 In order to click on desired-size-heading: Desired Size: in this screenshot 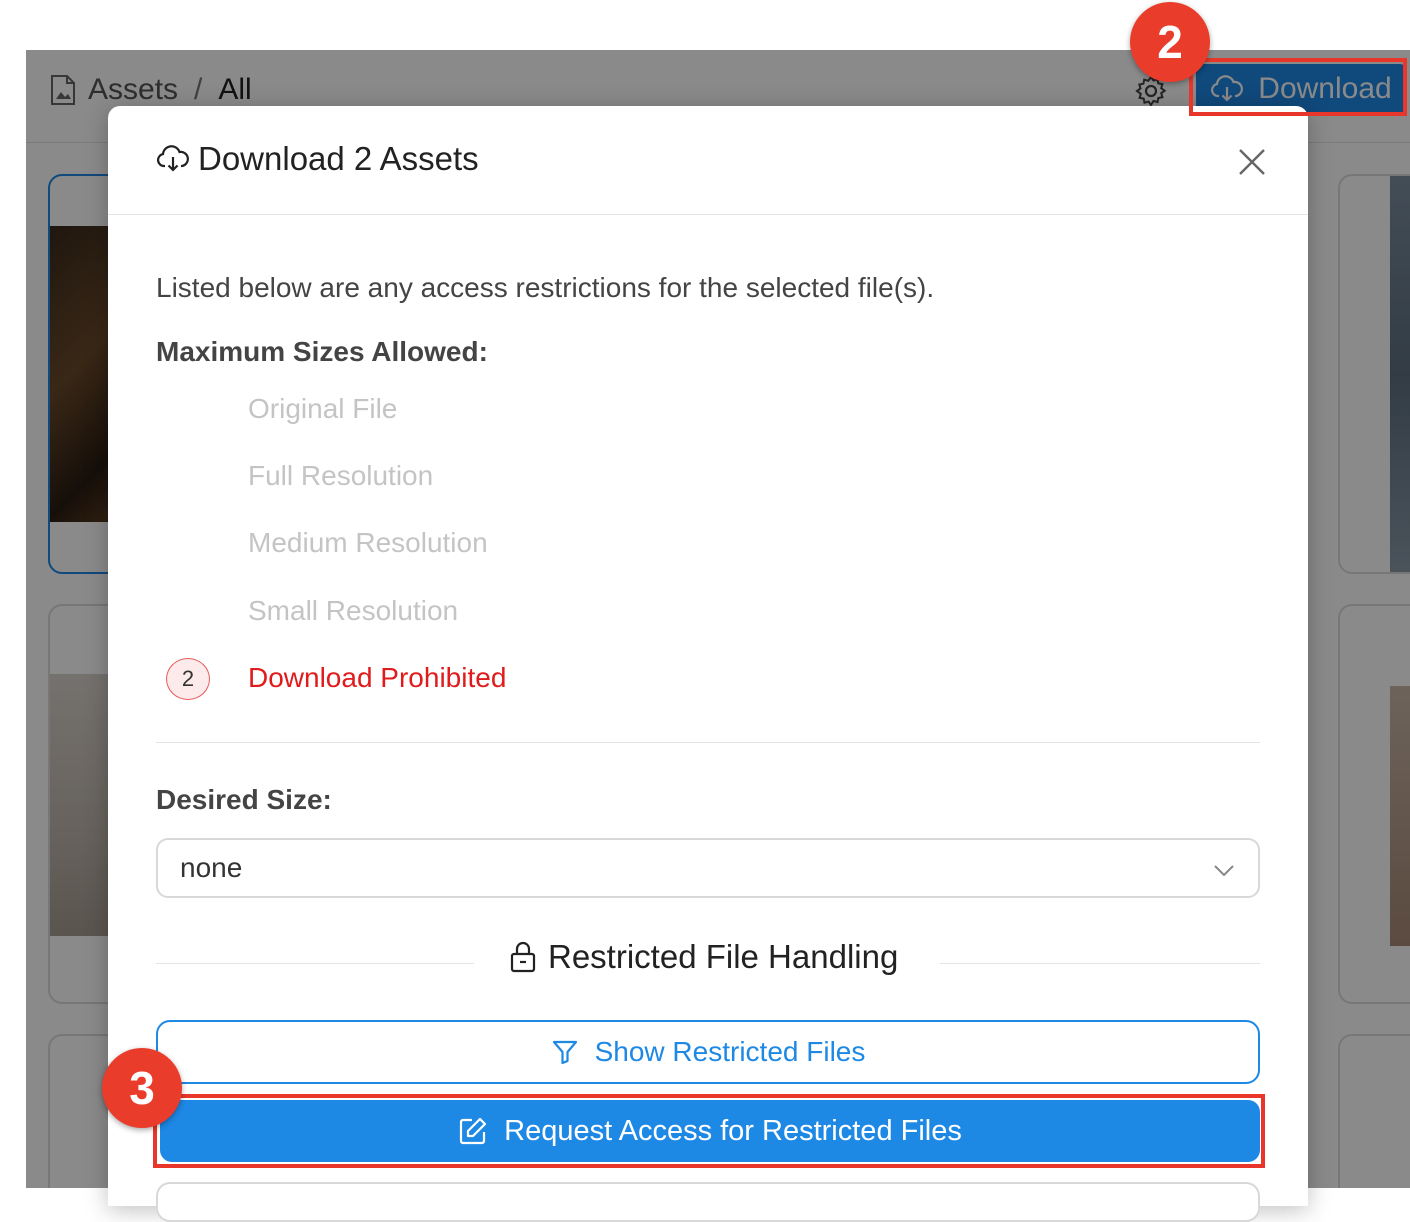, I will do `click(244, 799)`.